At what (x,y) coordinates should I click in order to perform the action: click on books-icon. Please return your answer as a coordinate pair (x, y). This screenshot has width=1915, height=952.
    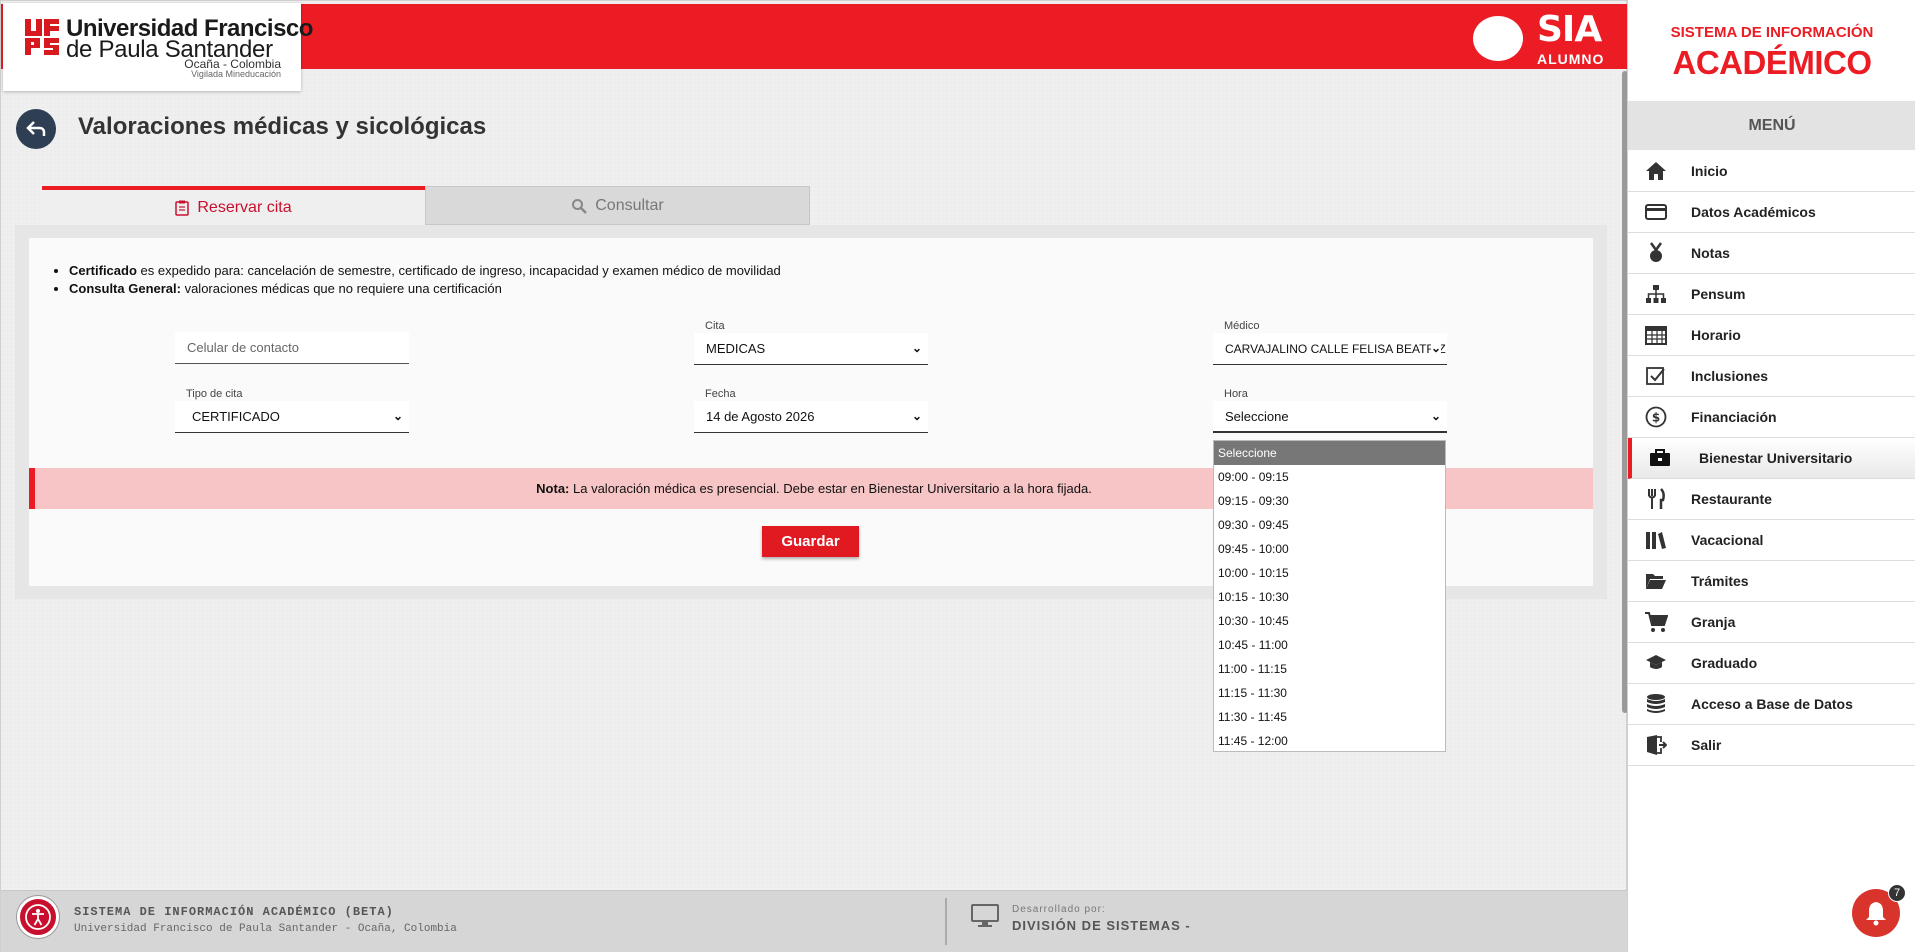
    Looking at the image, I should click on (1656, 540).